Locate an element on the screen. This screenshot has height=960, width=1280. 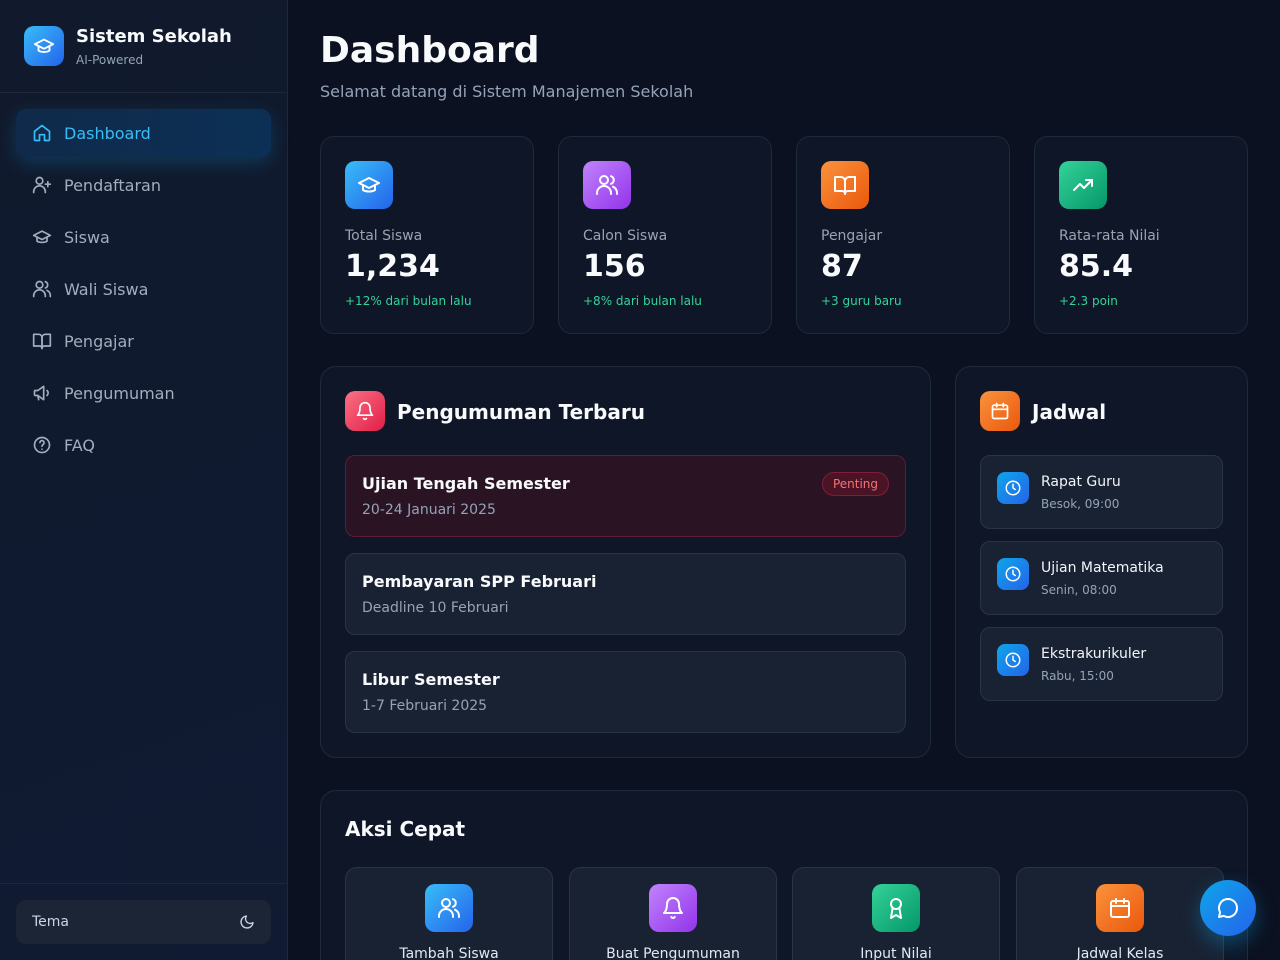
stat-card-rata-rata-nilai: Rata-rata Nilai 85.4 +2.3 poin is located at coordinates (1141, 235).